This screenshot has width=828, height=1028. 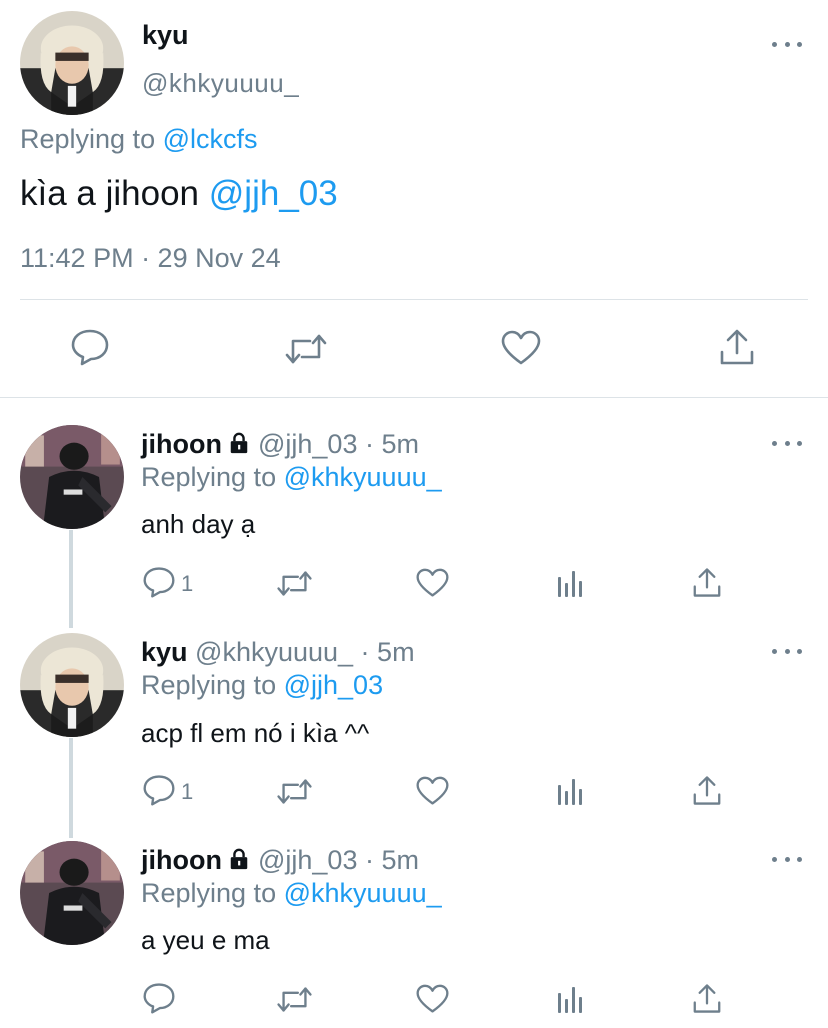 I want to click on replying-to-link: @lckcfs, so click(x=210, y=139).